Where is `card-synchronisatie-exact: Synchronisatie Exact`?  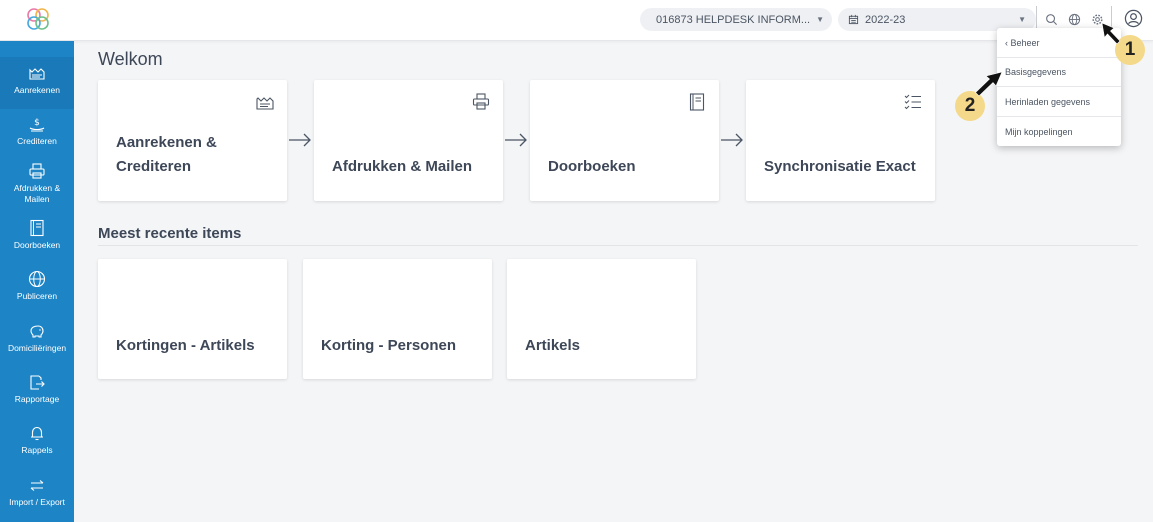
card-synchronisatie-exact: Synchronisatie Exact is located at coordinates (840, 140).